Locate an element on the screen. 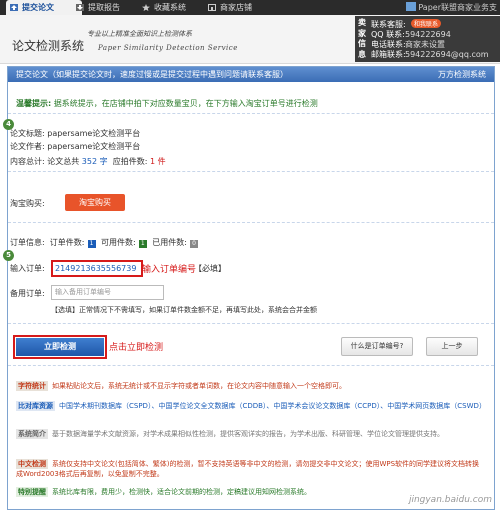  order-number-input: 2149213635556739 is located at coordinates (97, 268).